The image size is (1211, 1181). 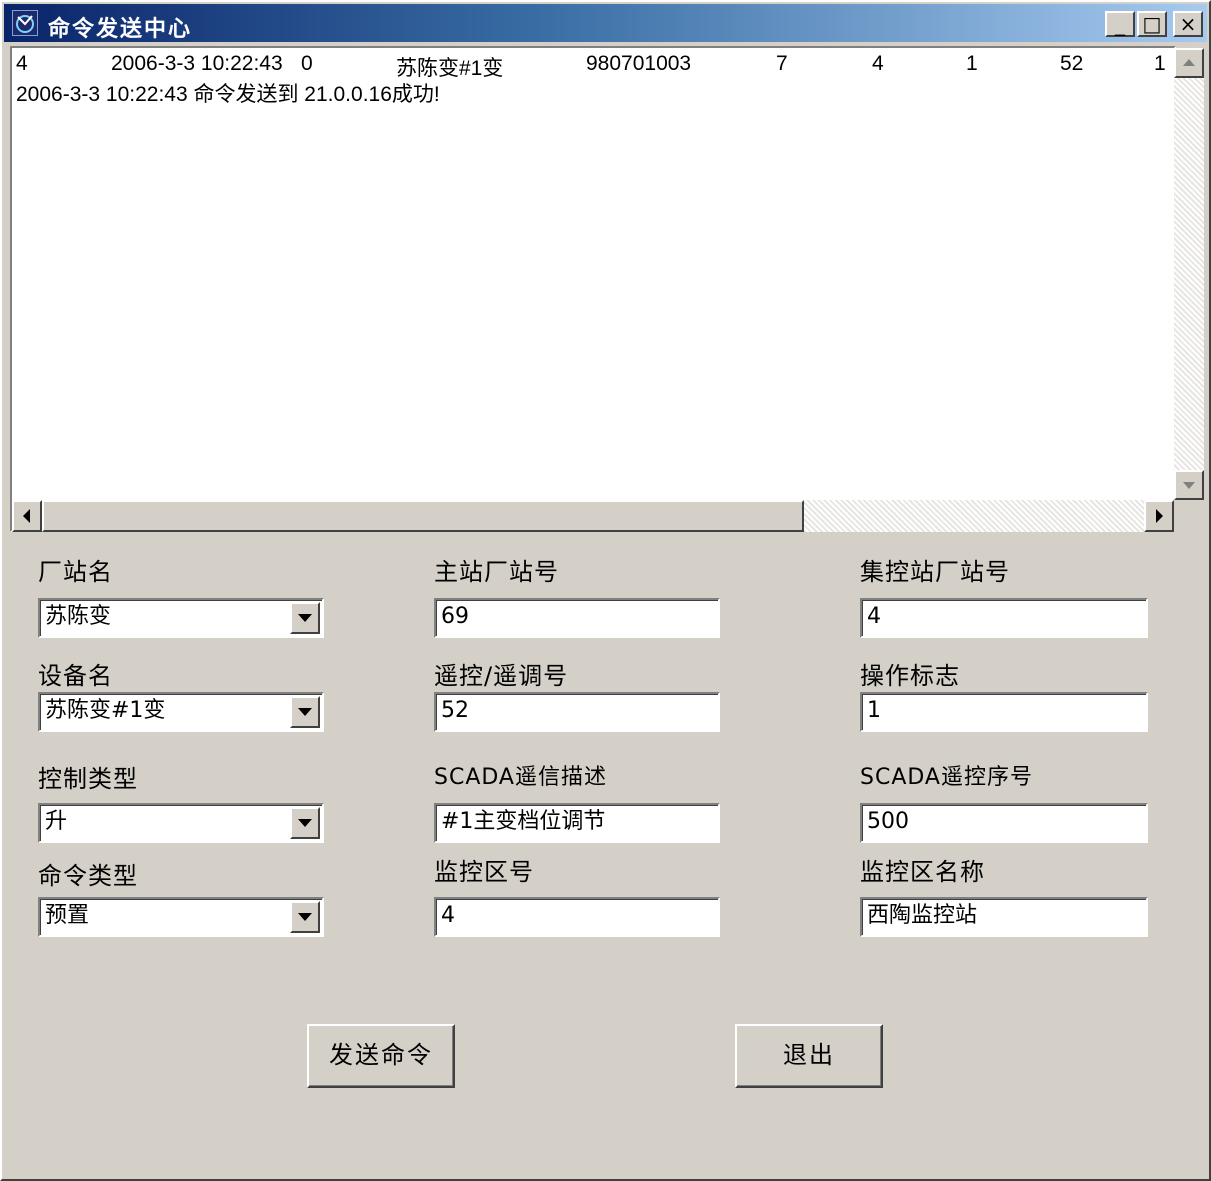 I want to click on arrow-right-icon, so click(x=1159, y=516).